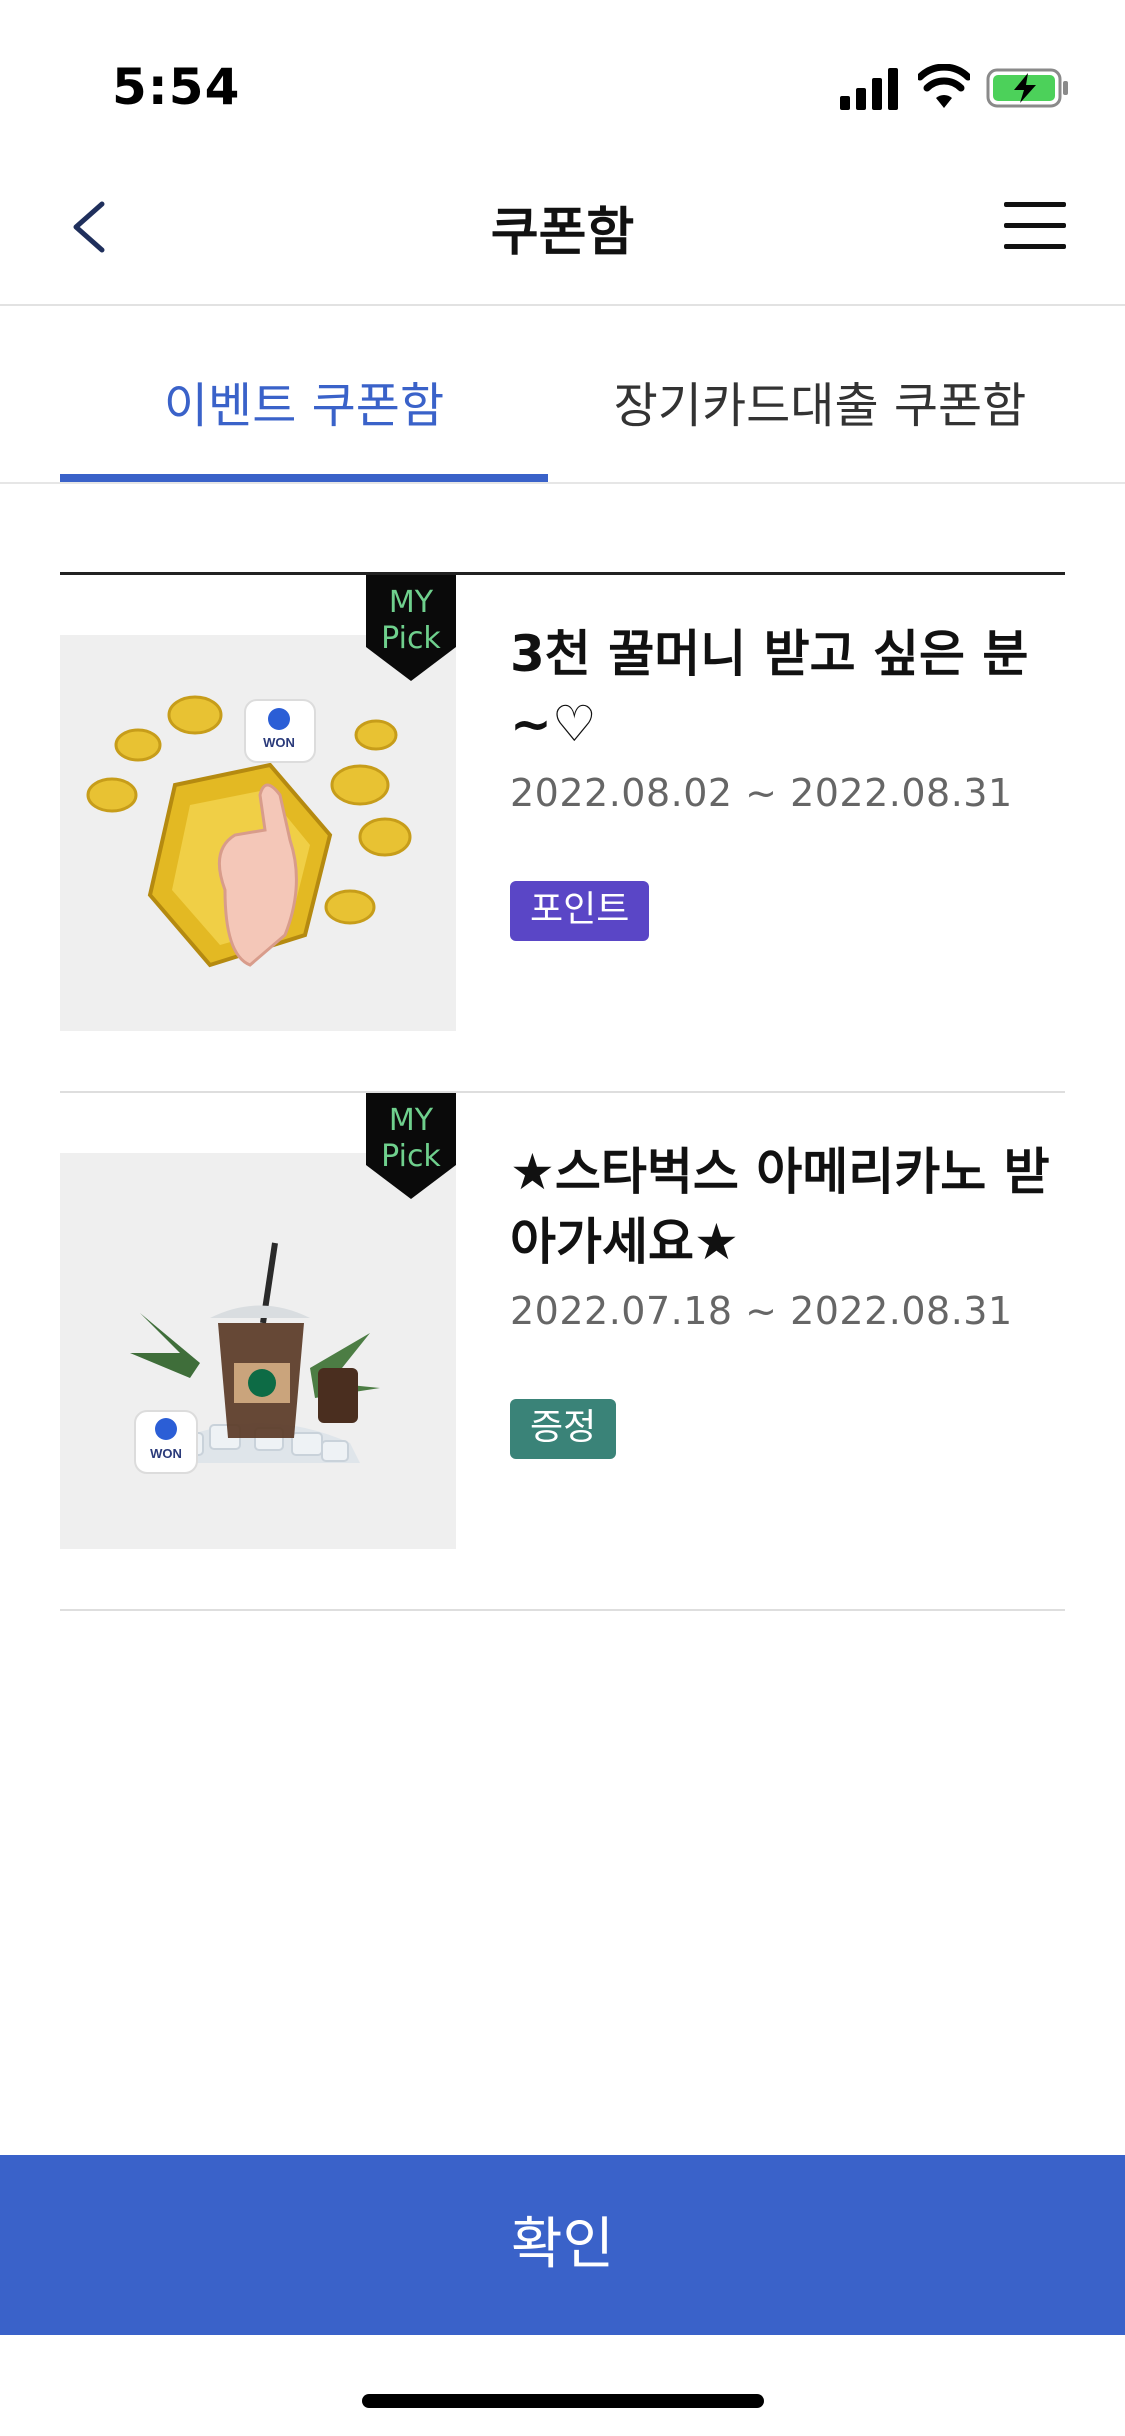 The width and height of the screenshot is (1125, 2436). I want to click on points-coin-hand-image: WON, so click(258, 833).